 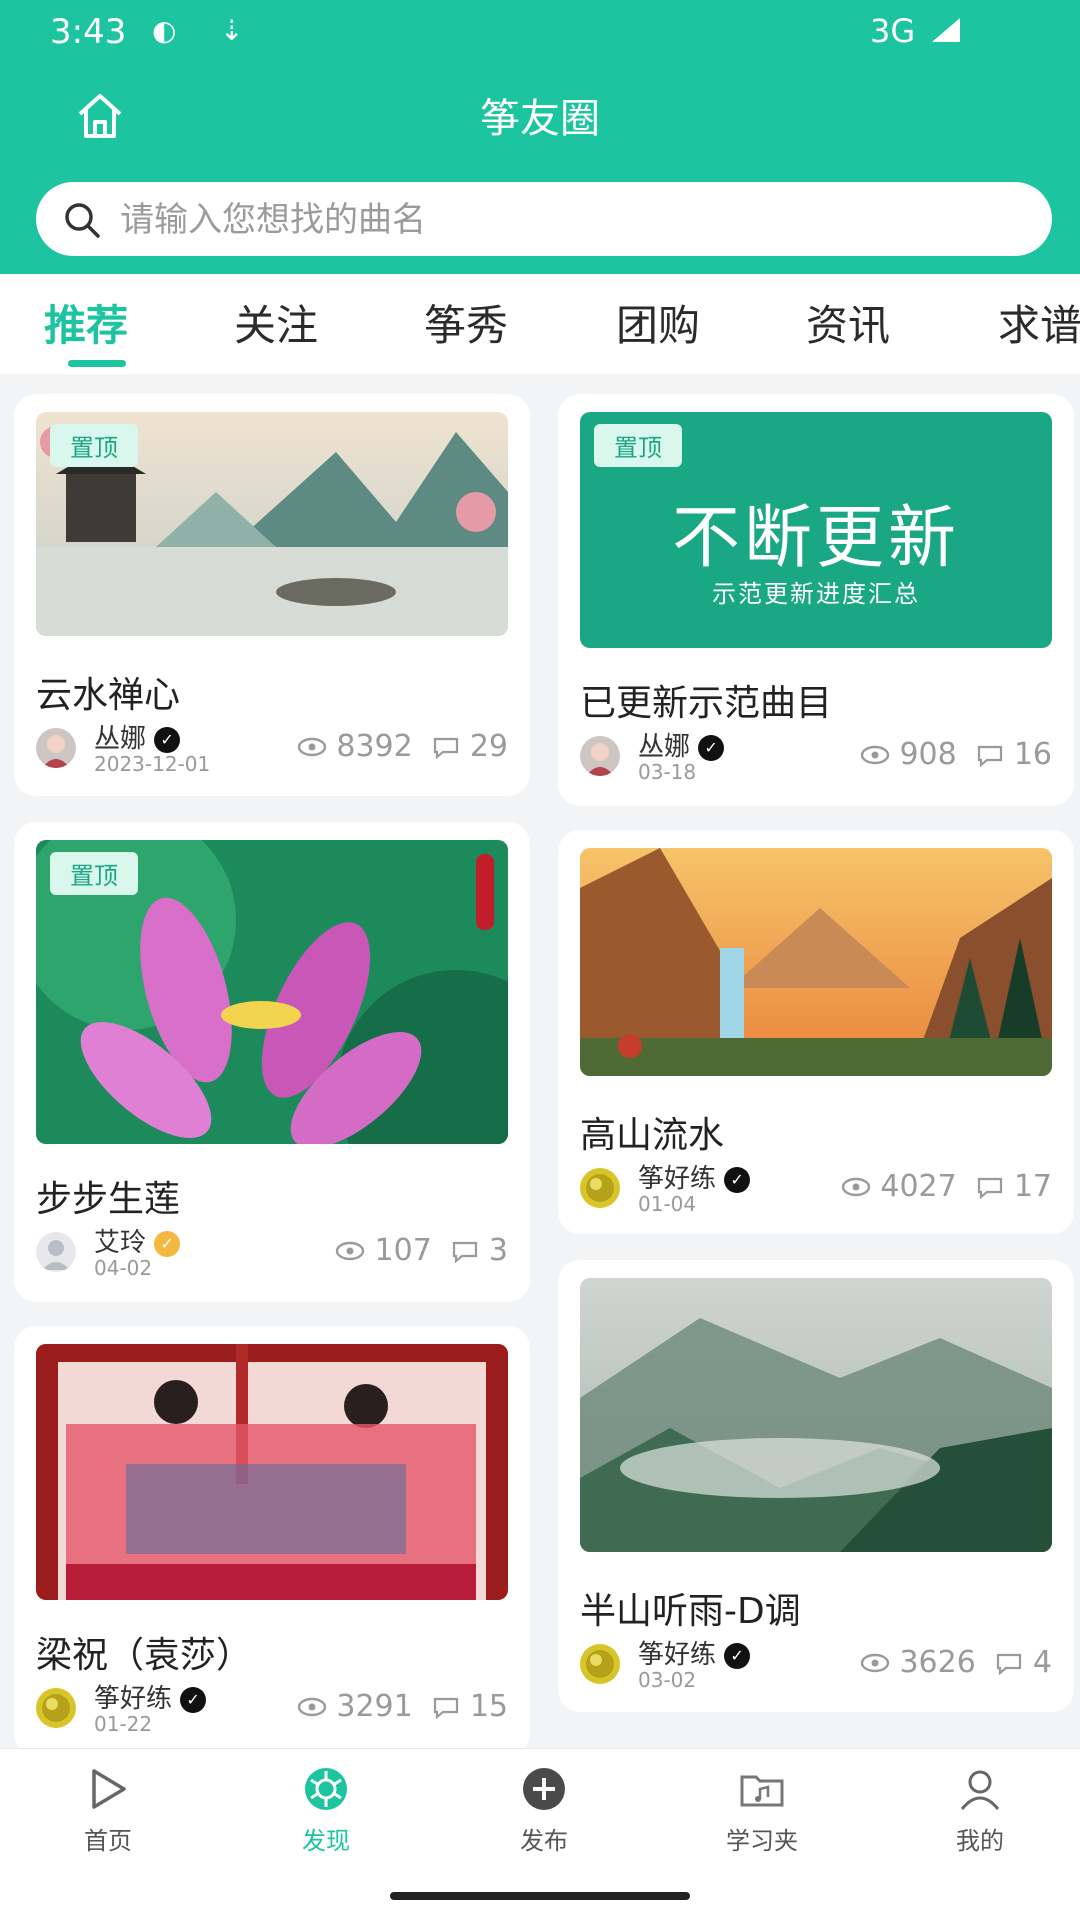 What do you see at coordinates (164, 30) in the screenshot?
I see `app-notification-icon: ◐` at bounding box center [164, 30].